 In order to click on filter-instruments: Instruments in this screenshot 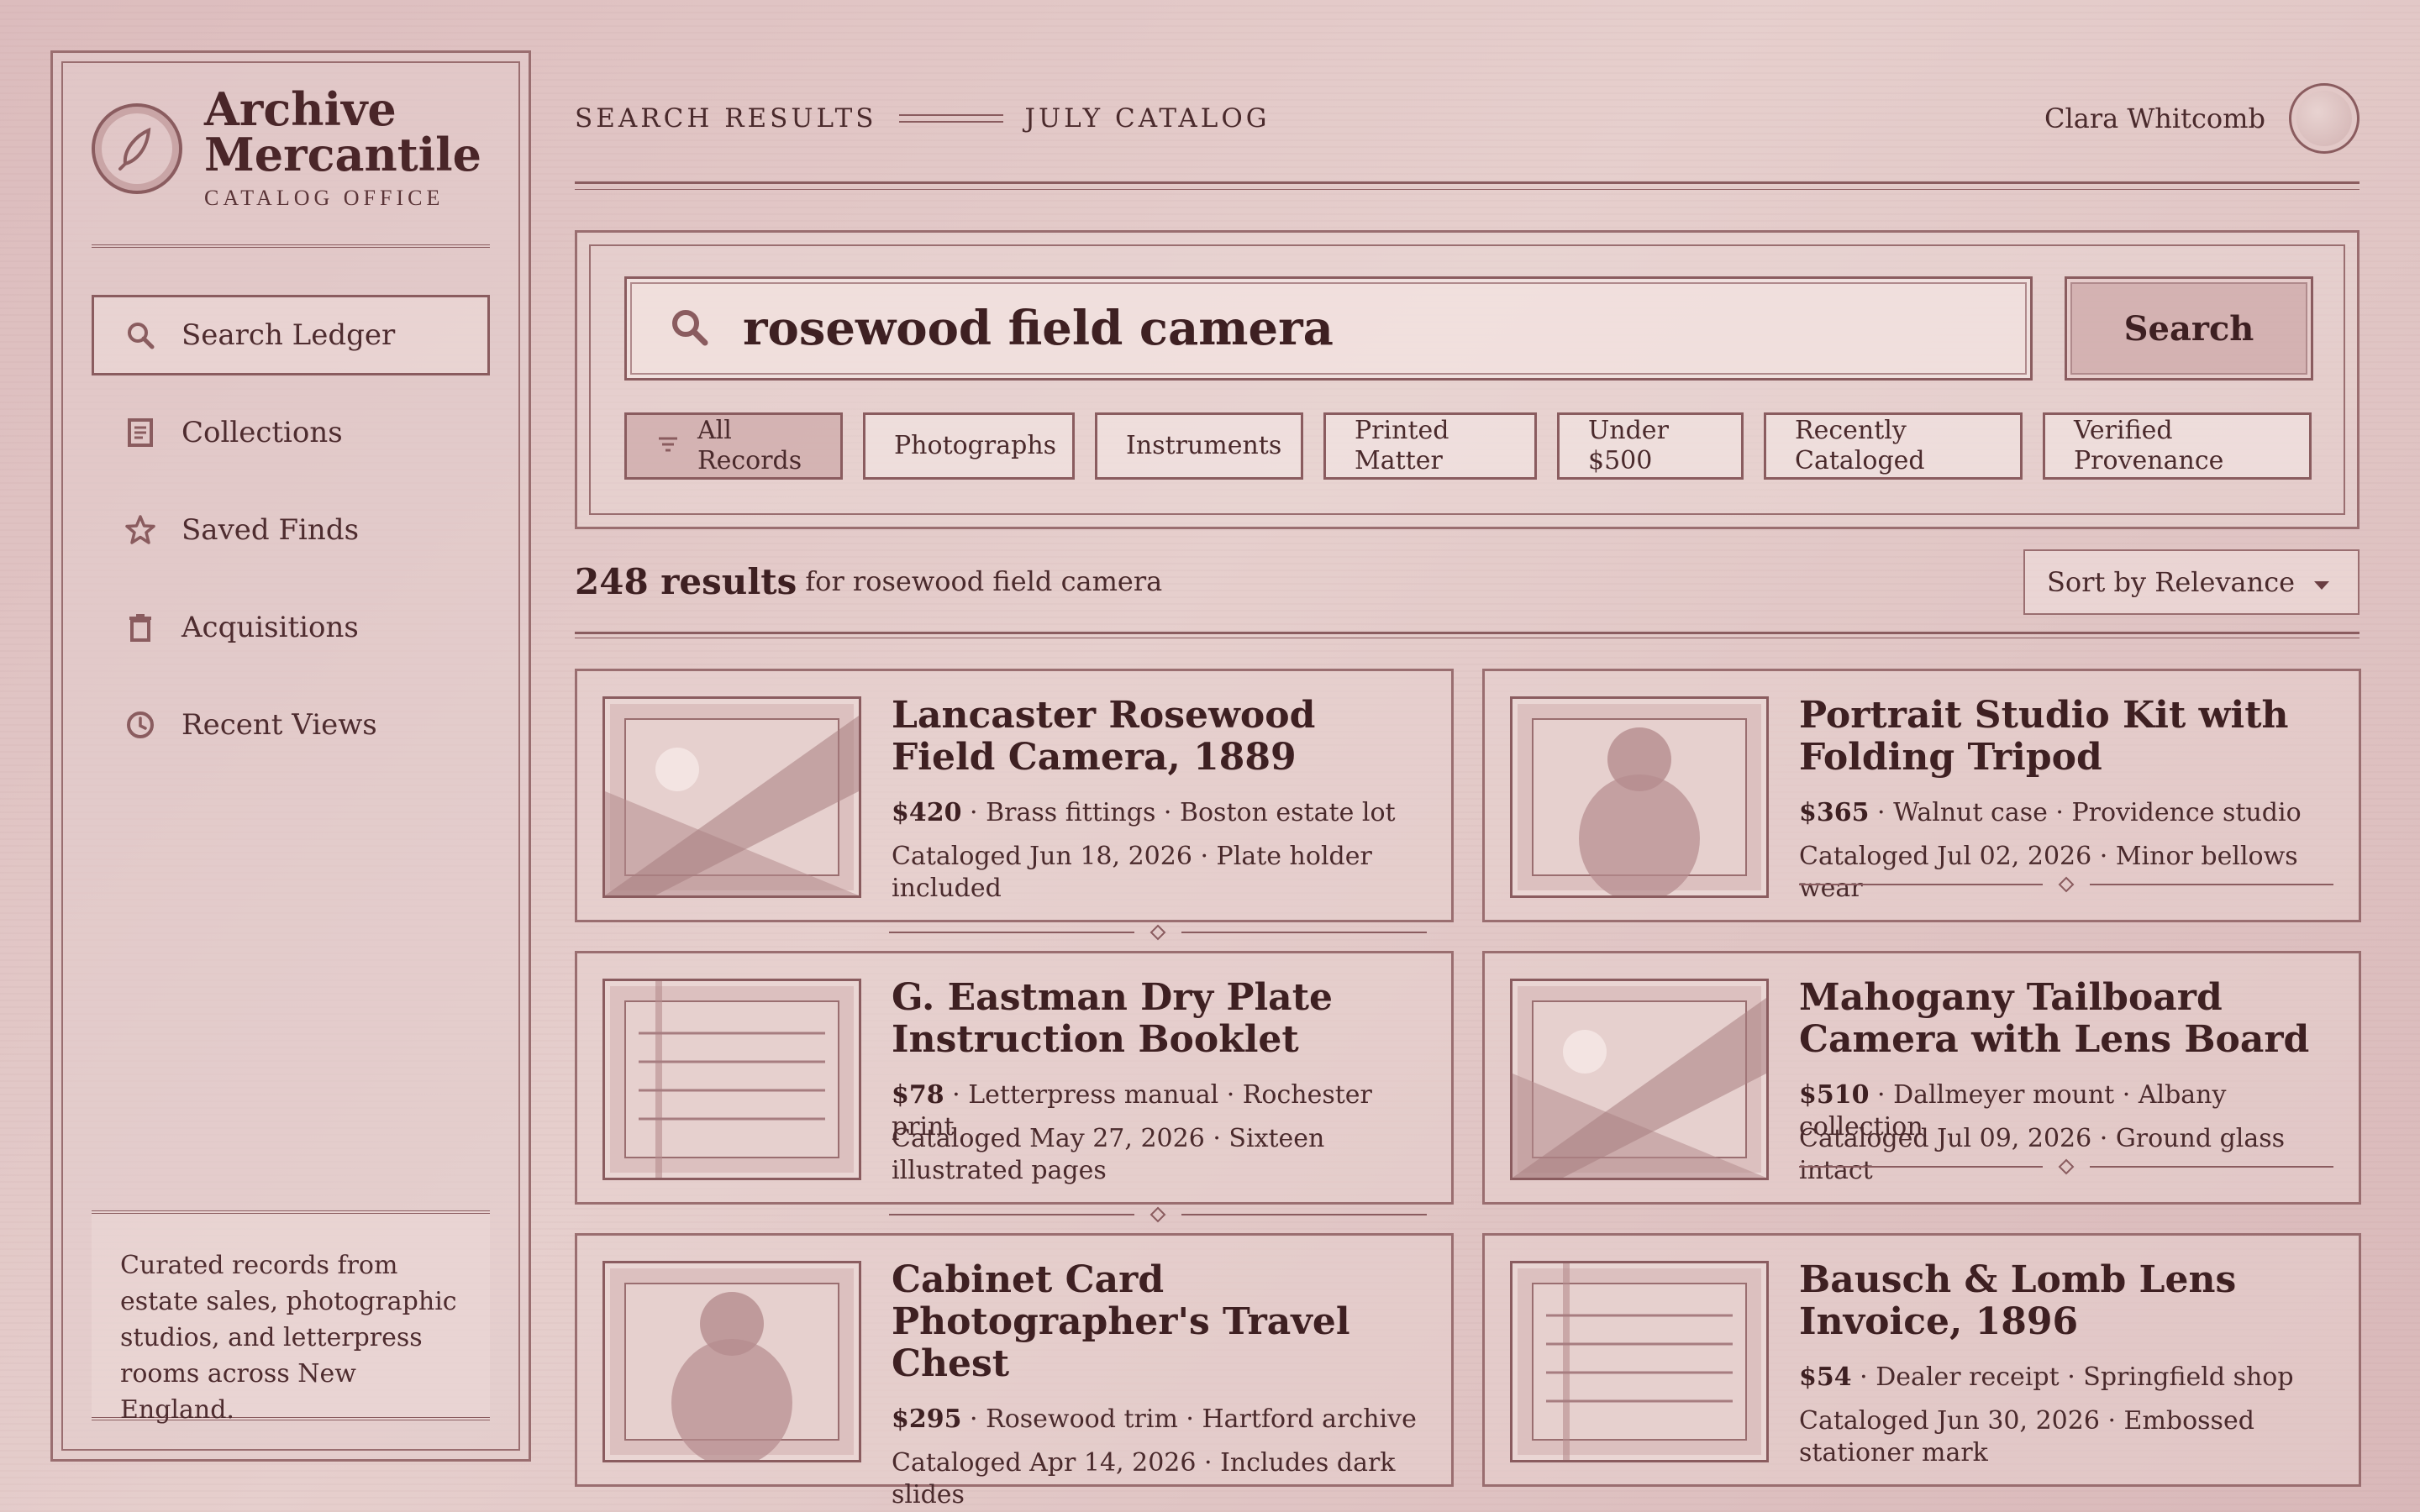, I will do `click(1199, 446)`.